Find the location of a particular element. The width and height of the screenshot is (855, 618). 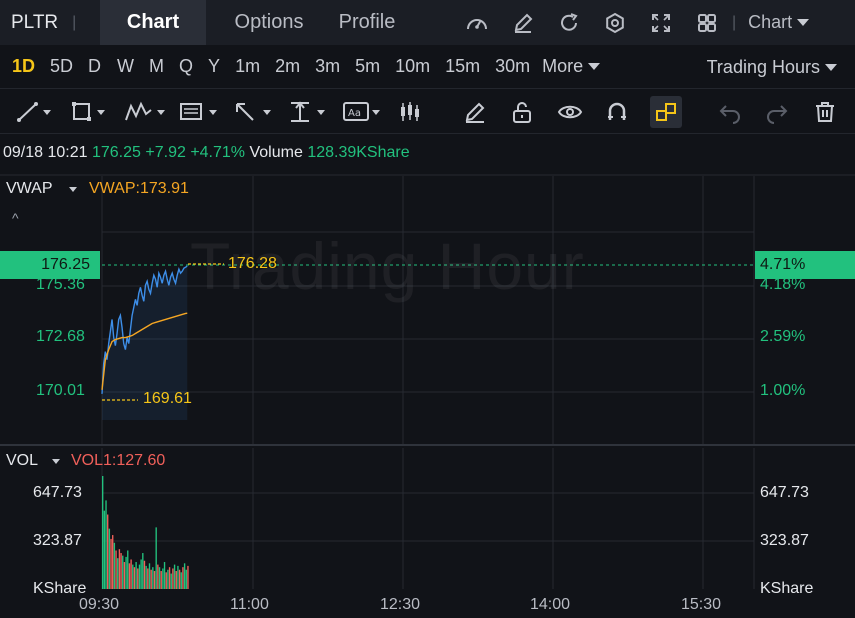

vol-indicator-dropdown: VOL is located at coordinates (33, 461).